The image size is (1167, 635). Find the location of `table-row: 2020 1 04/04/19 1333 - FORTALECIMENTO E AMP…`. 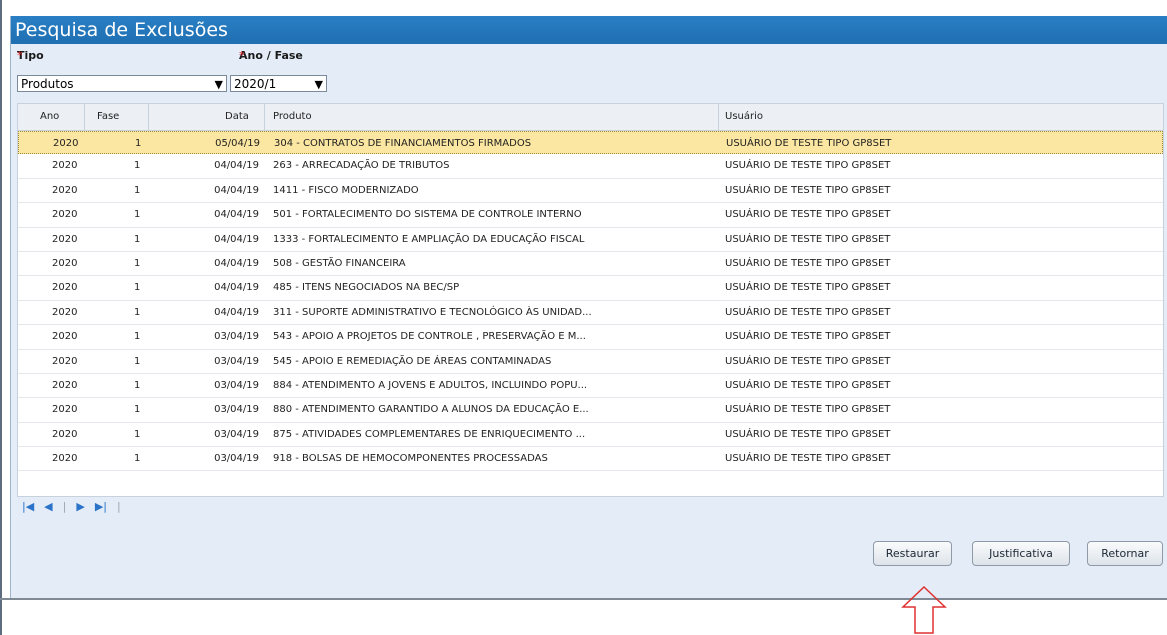

table-row: 2020 1 04/04/19 1333 - FORTALECIMENTO E AMP… is located at coordinates (590, 240).